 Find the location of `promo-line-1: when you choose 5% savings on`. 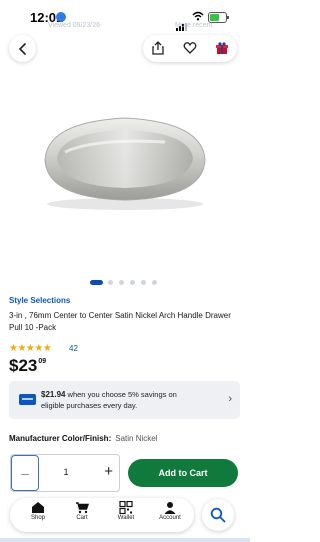

promo-line-1: when you choose 5% savings on is located at coordinates (121, 394).